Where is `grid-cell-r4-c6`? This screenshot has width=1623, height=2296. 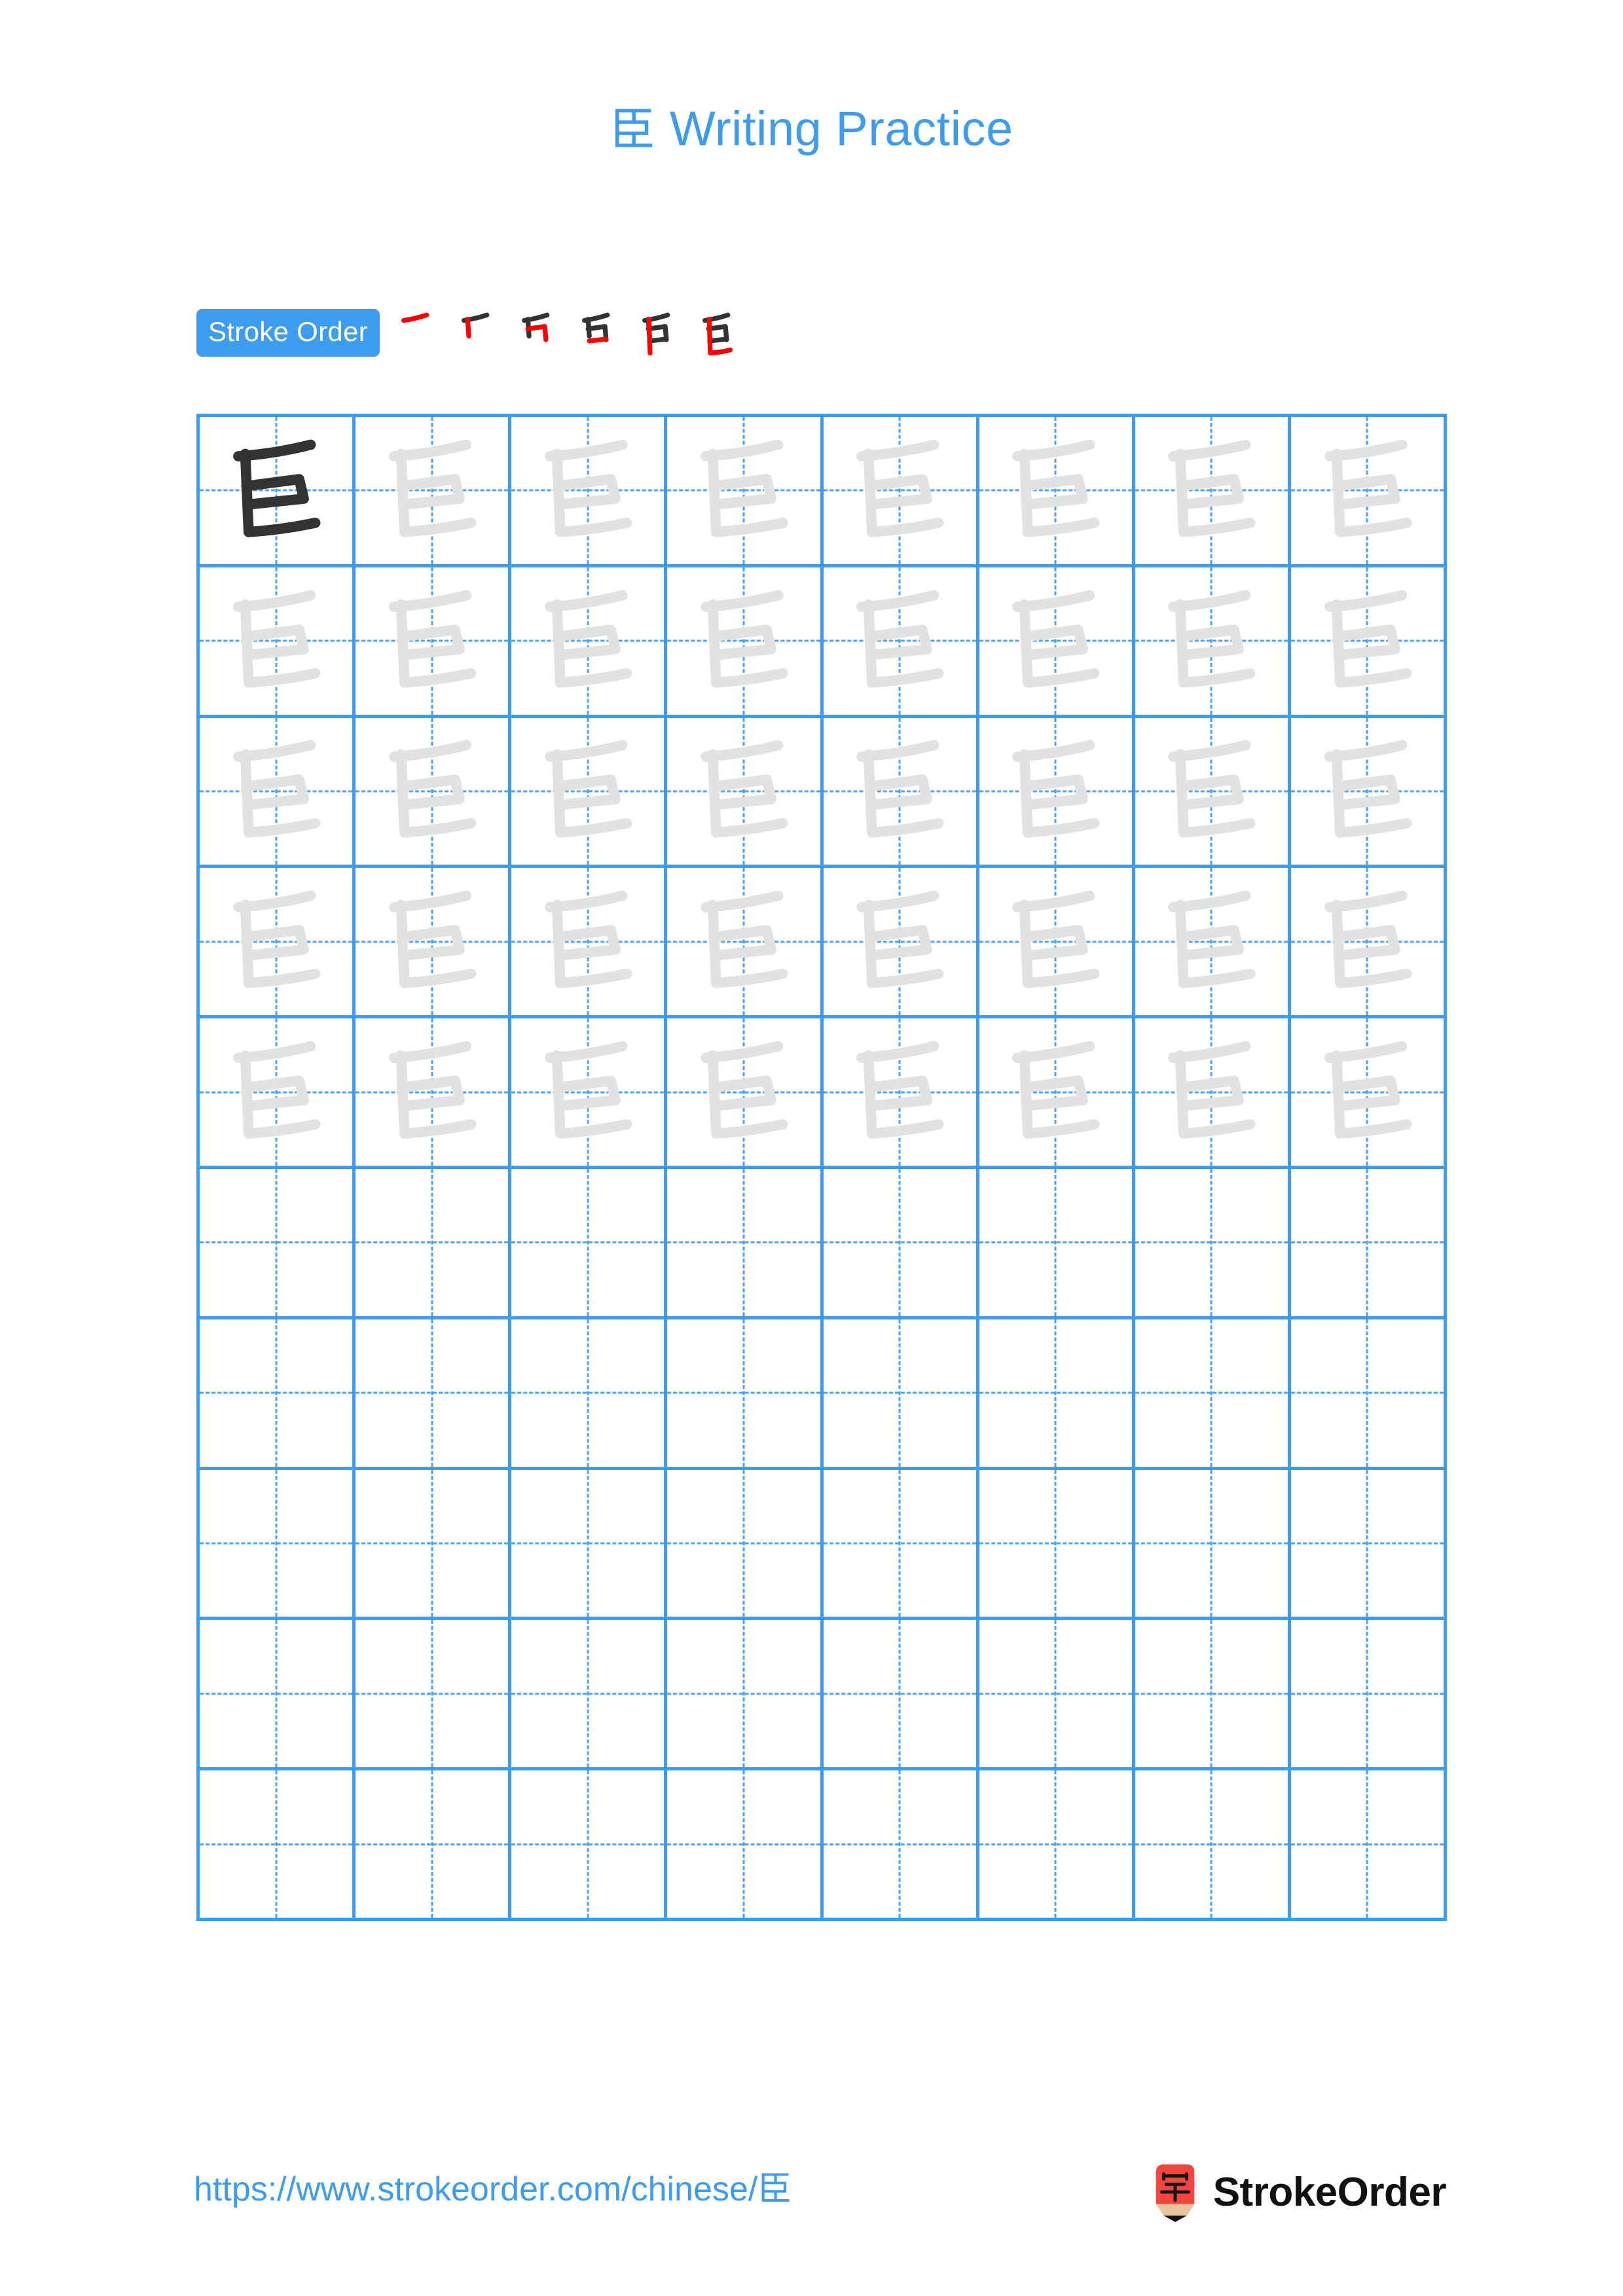
grid-cell-r4-c6 is located at coordinates (1057, 942).